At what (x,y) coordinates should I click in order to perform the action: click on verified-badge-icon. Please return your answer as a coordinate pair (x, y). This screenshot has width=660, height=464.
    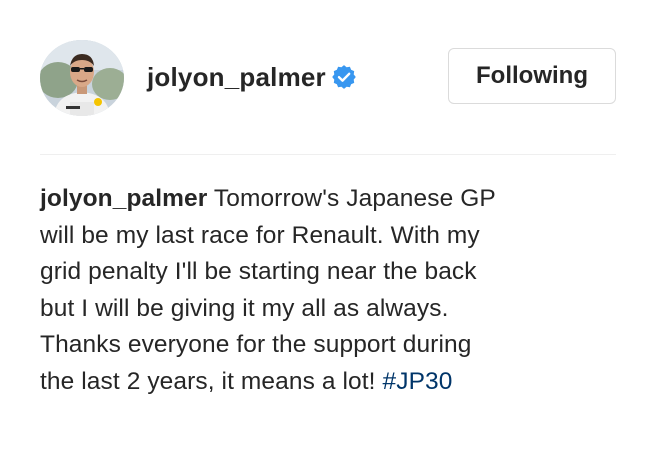
    Looking at the image, I should click on (344, 77).